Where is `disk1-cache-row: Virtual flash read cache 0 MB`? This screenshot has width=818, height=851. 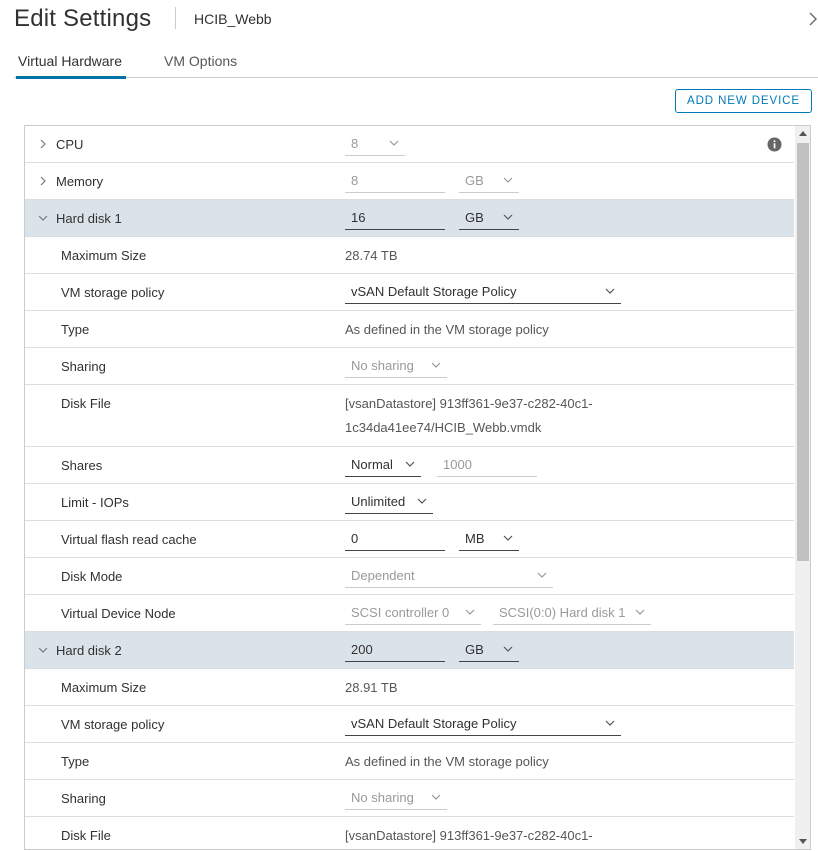
disk1-cache-row: Virtual flash read cache 0 MB is located at coordinates (409, 539).